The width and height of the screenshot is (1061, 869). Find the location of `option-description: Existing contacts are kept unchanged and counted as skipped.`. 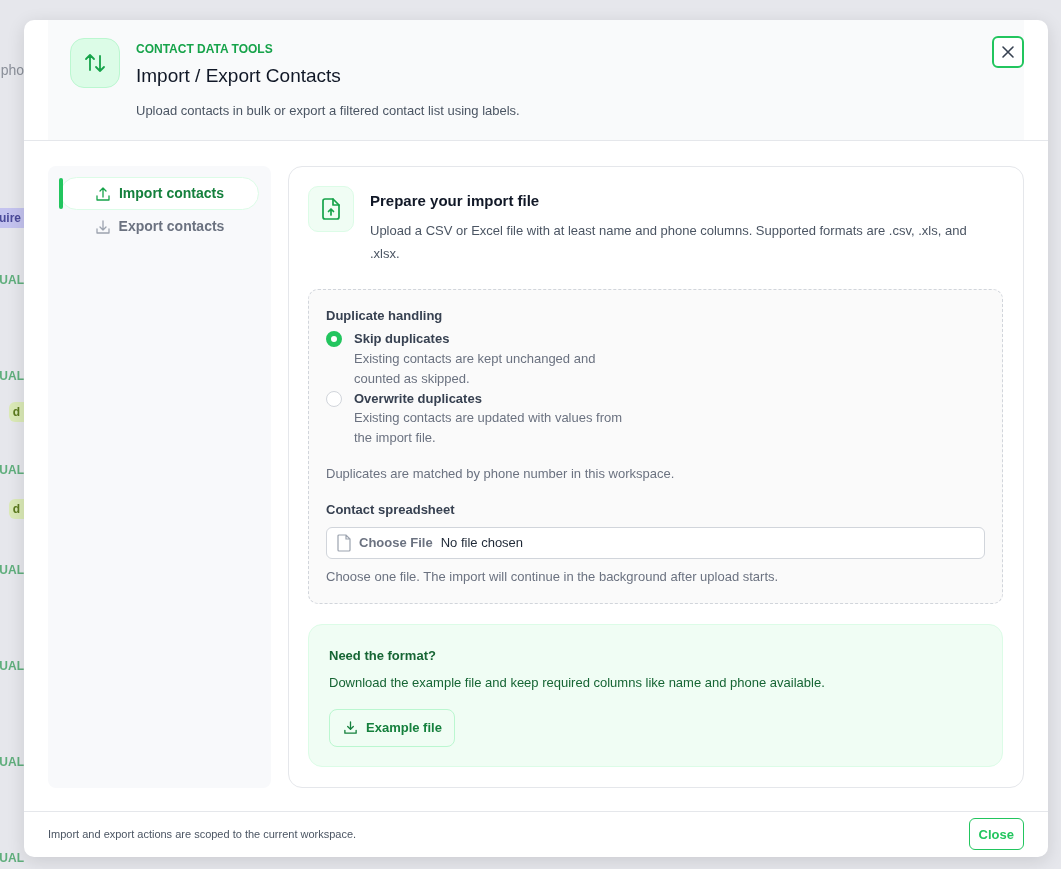

option-description: Existing contacts are kept unchanged and counted as skipped. is located at coordinates (475, 368).